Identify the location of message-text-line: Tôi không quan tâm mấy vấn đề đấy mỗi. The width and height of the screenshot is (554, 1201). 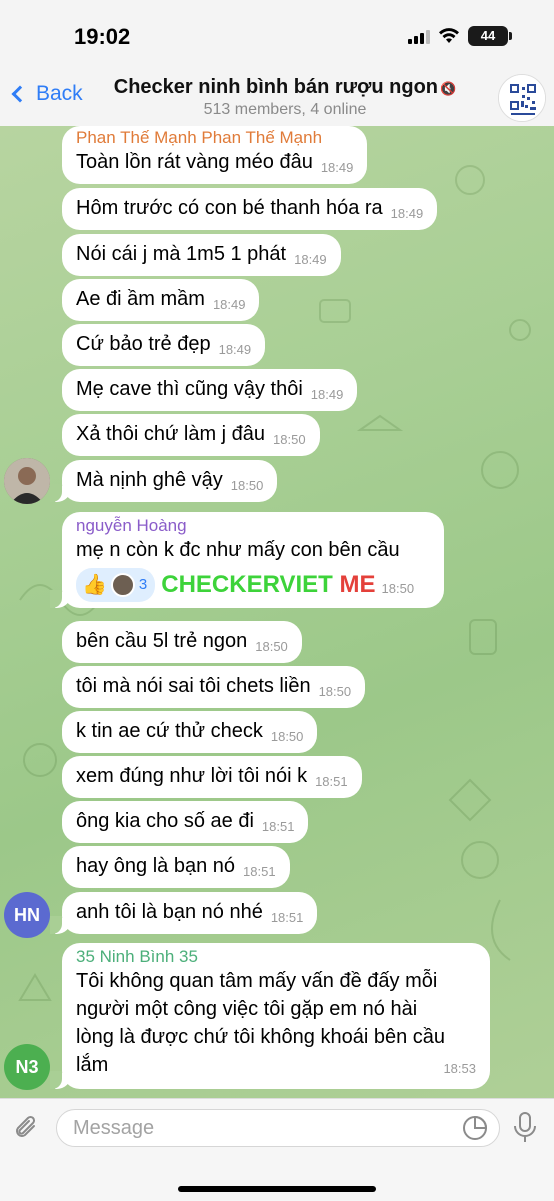
(257, 981).